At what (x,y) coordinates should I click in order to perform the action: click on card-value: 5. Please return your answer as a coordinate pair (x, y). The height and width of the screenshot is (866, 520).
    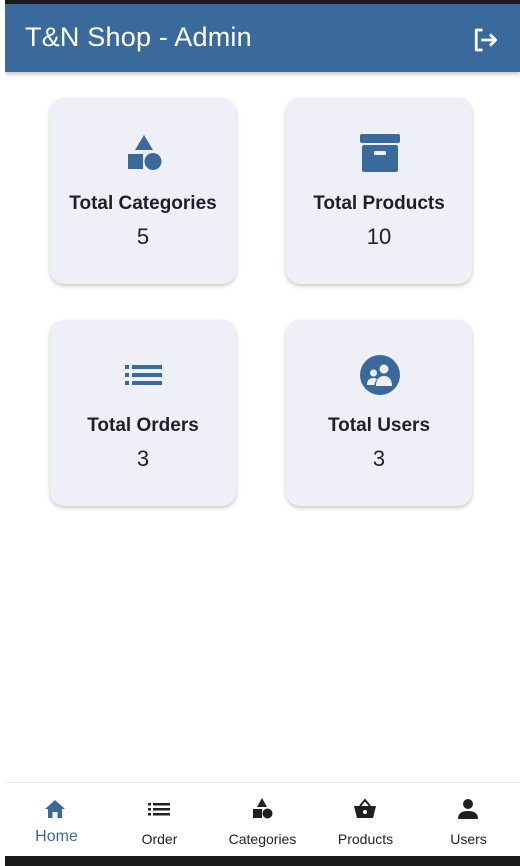
    Looking at the image, I should click on (143, 236).